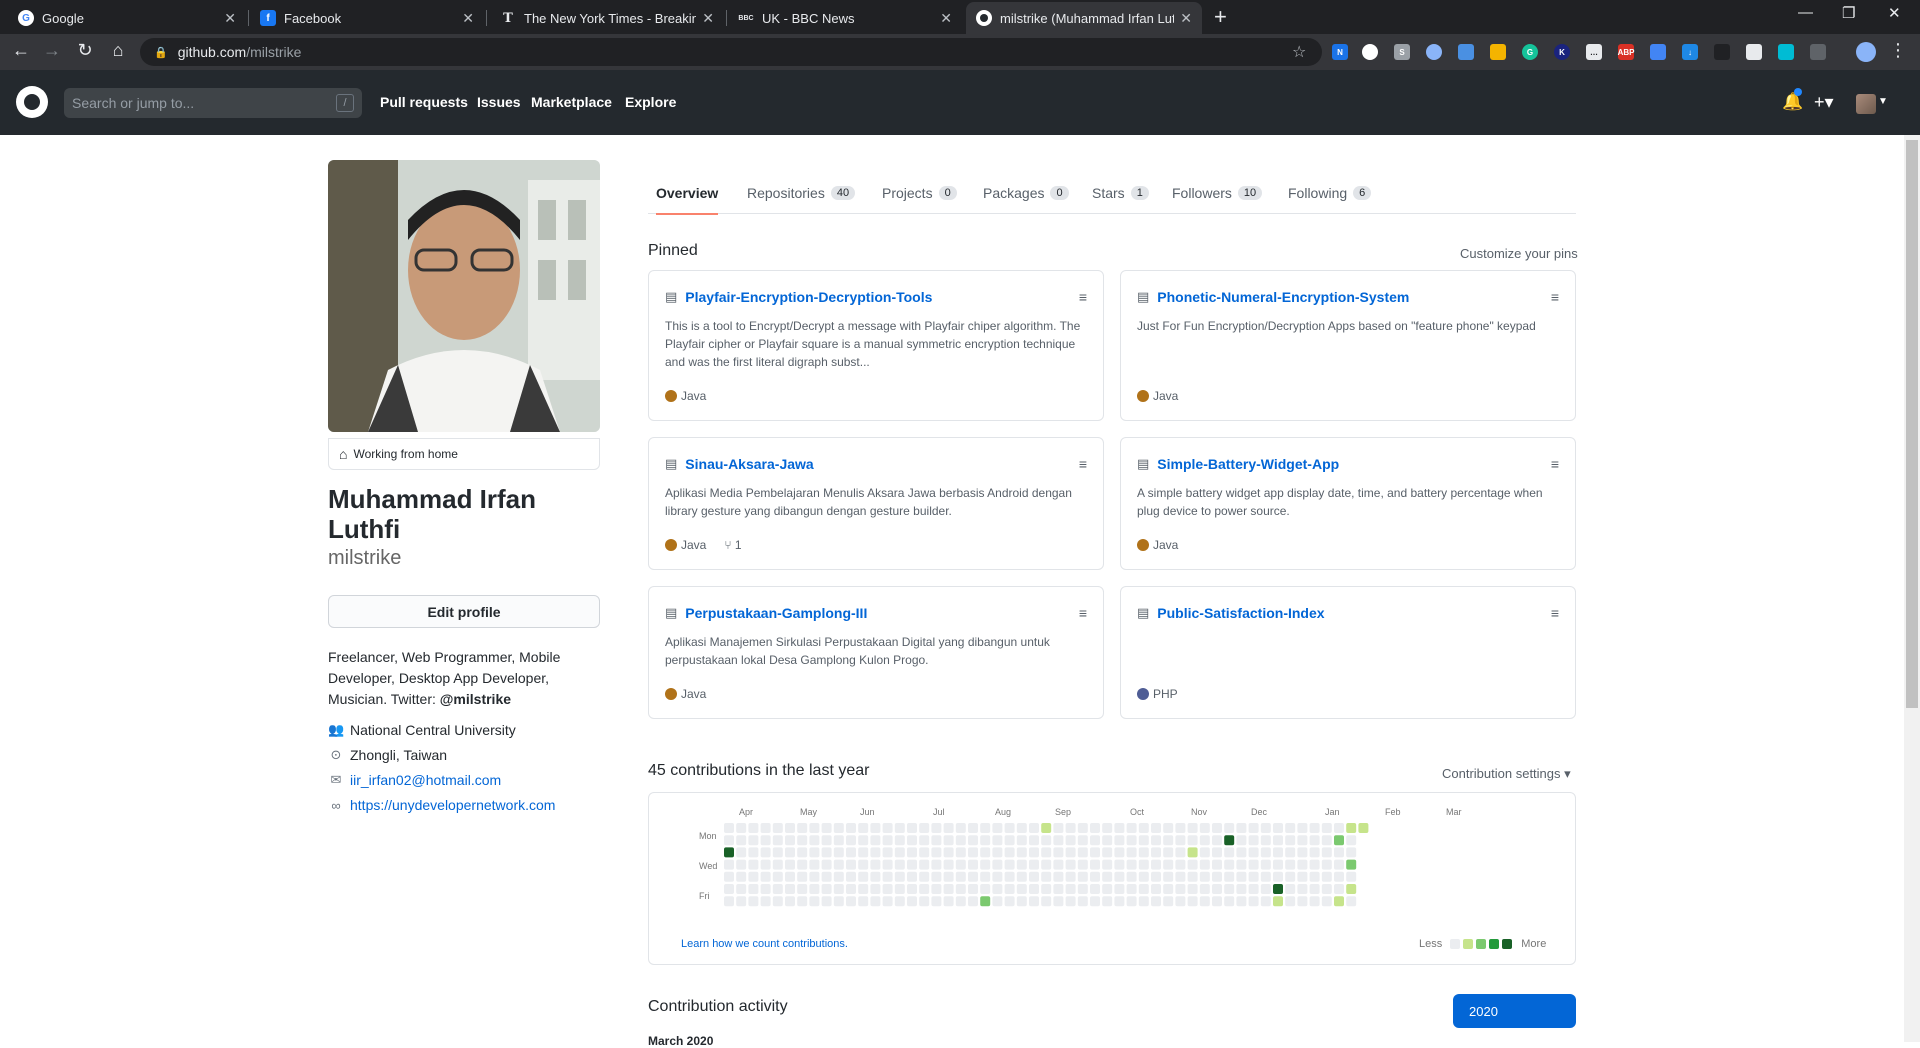 This screenshot has height=1048, width=1920. Describe the element at coordinates (801, 193) in the screenshot. I see `tab-repositories: Repositories 40` at that location.